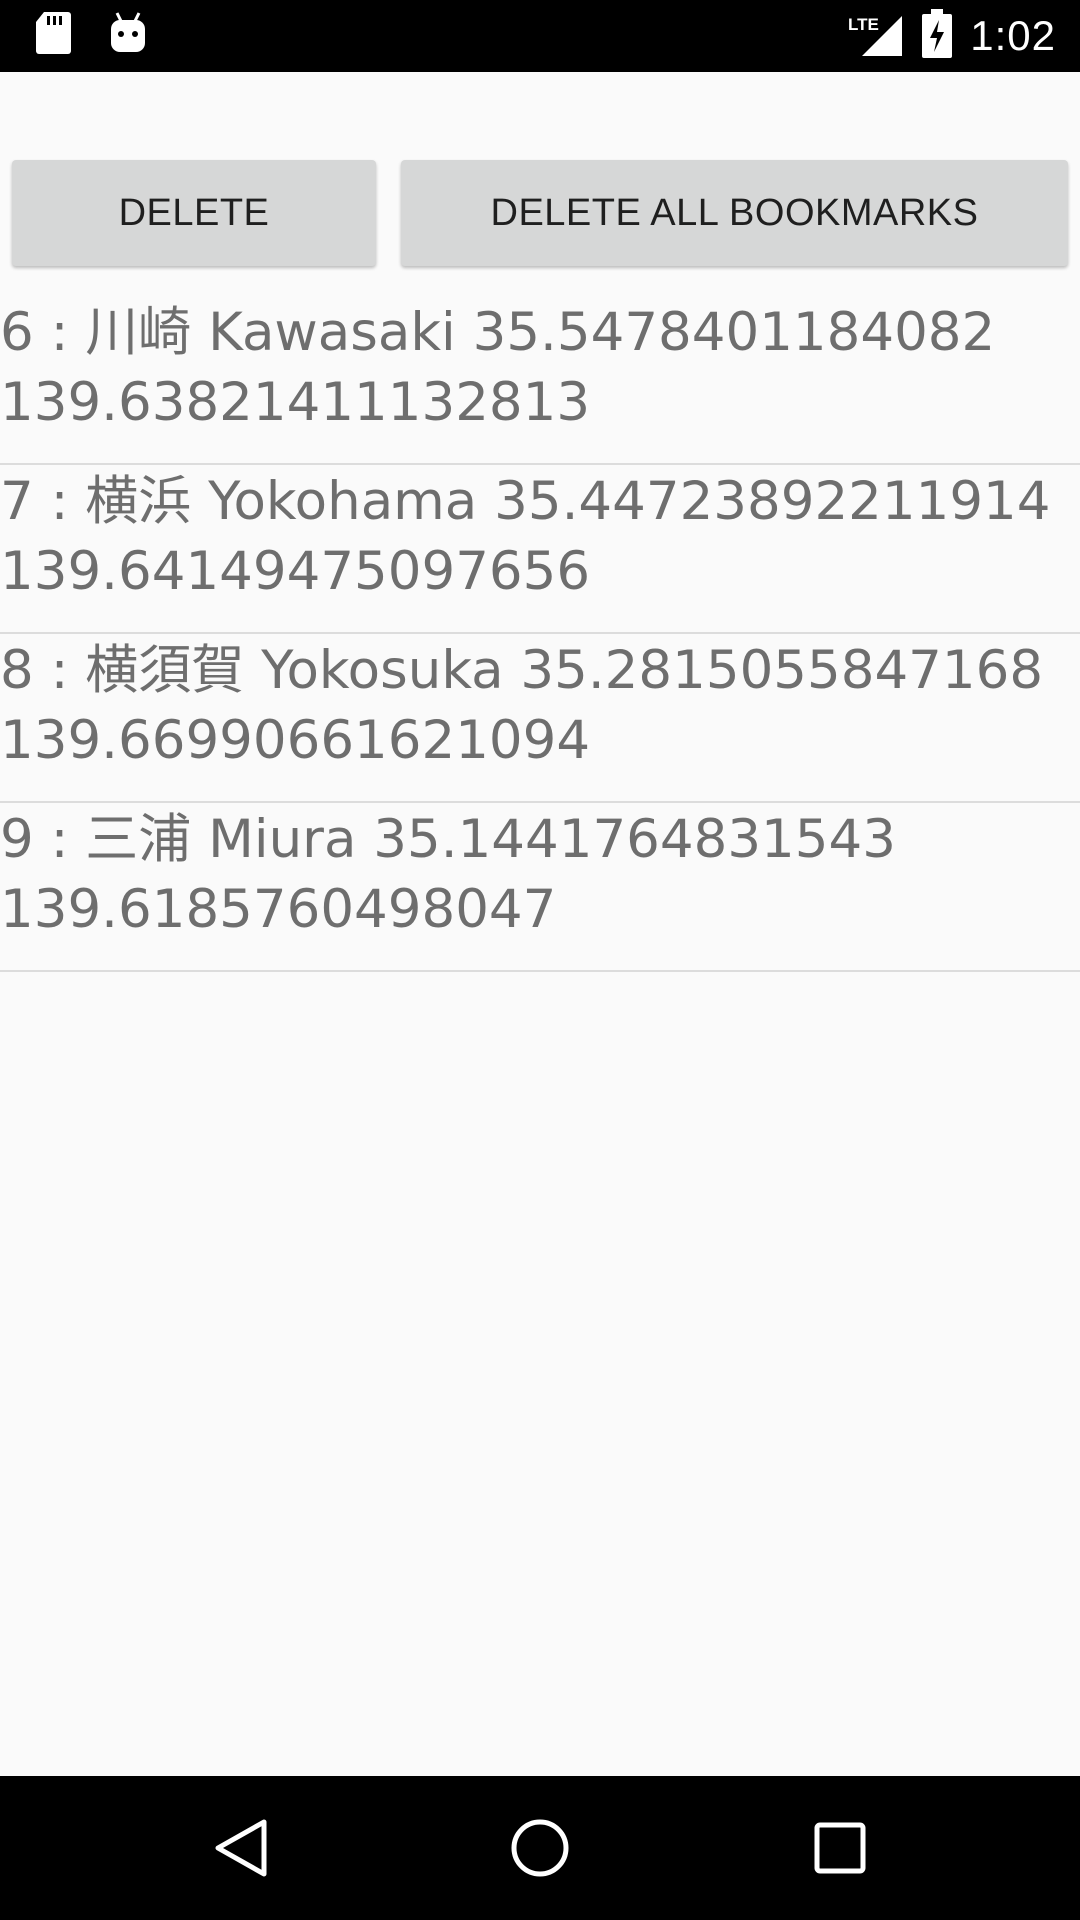  I want to click on android-debug-icon, so click(128, 35).